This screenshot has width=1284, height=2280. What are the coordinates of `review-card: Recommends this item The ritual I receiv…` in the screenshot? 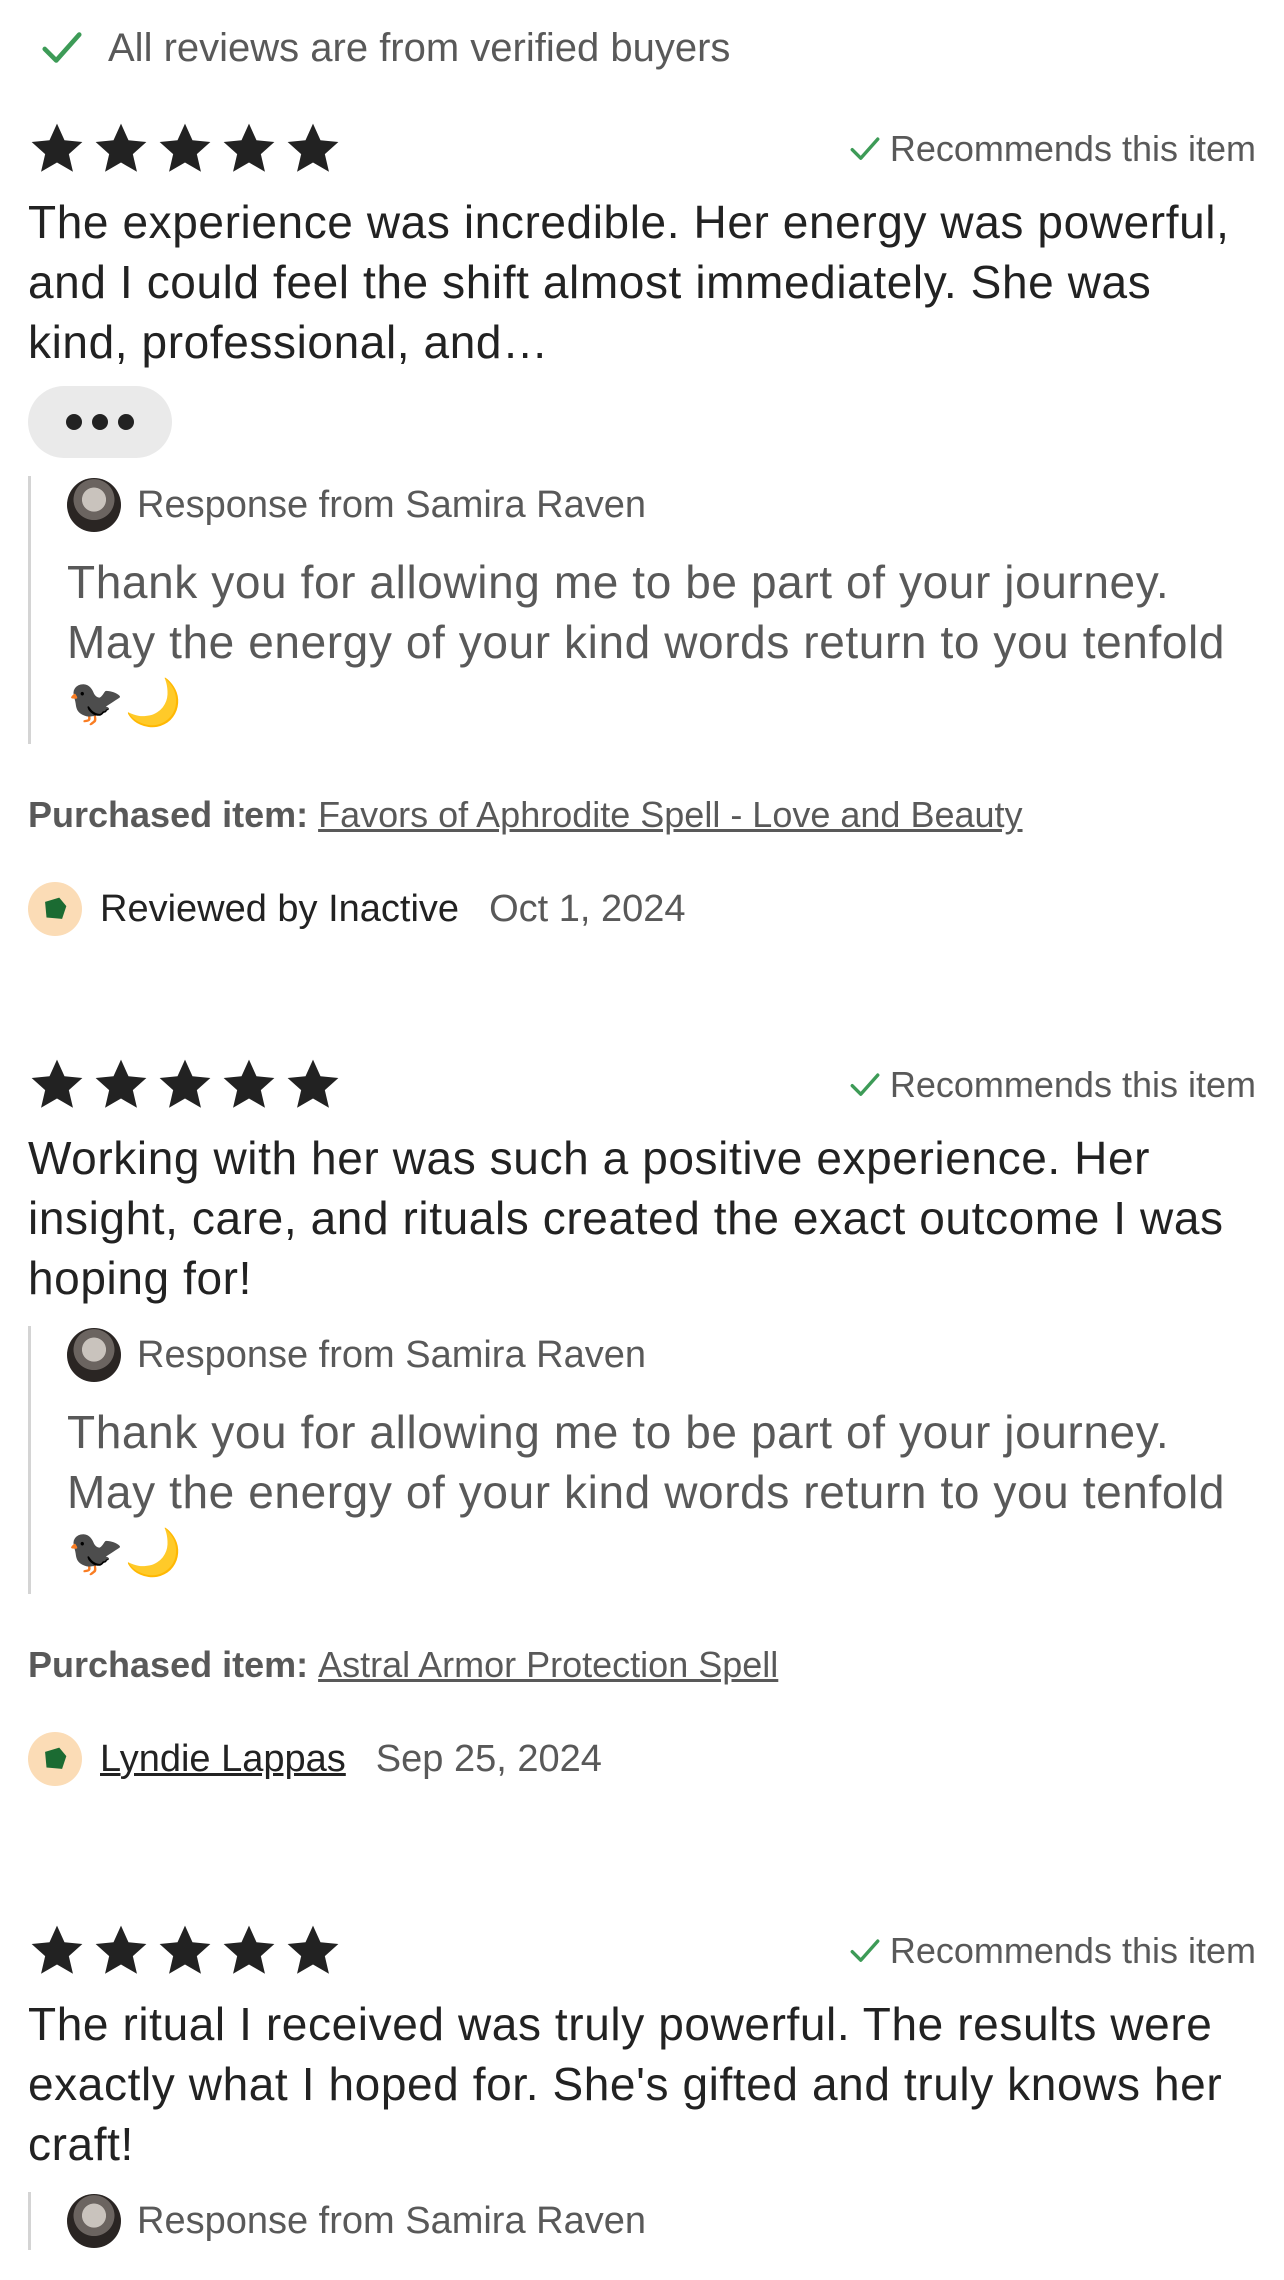 It's located at (642, 2083).